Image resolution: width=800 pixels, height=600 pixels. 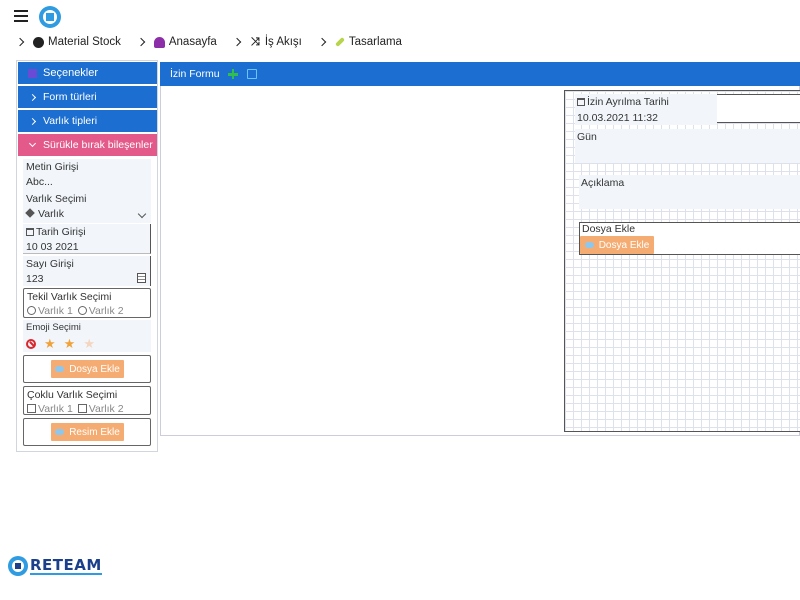 I want to click on component-single-entity-select: Tekil Varlık Seçimi Varlık 1 Varlık 2, so click(x=87, y=303).